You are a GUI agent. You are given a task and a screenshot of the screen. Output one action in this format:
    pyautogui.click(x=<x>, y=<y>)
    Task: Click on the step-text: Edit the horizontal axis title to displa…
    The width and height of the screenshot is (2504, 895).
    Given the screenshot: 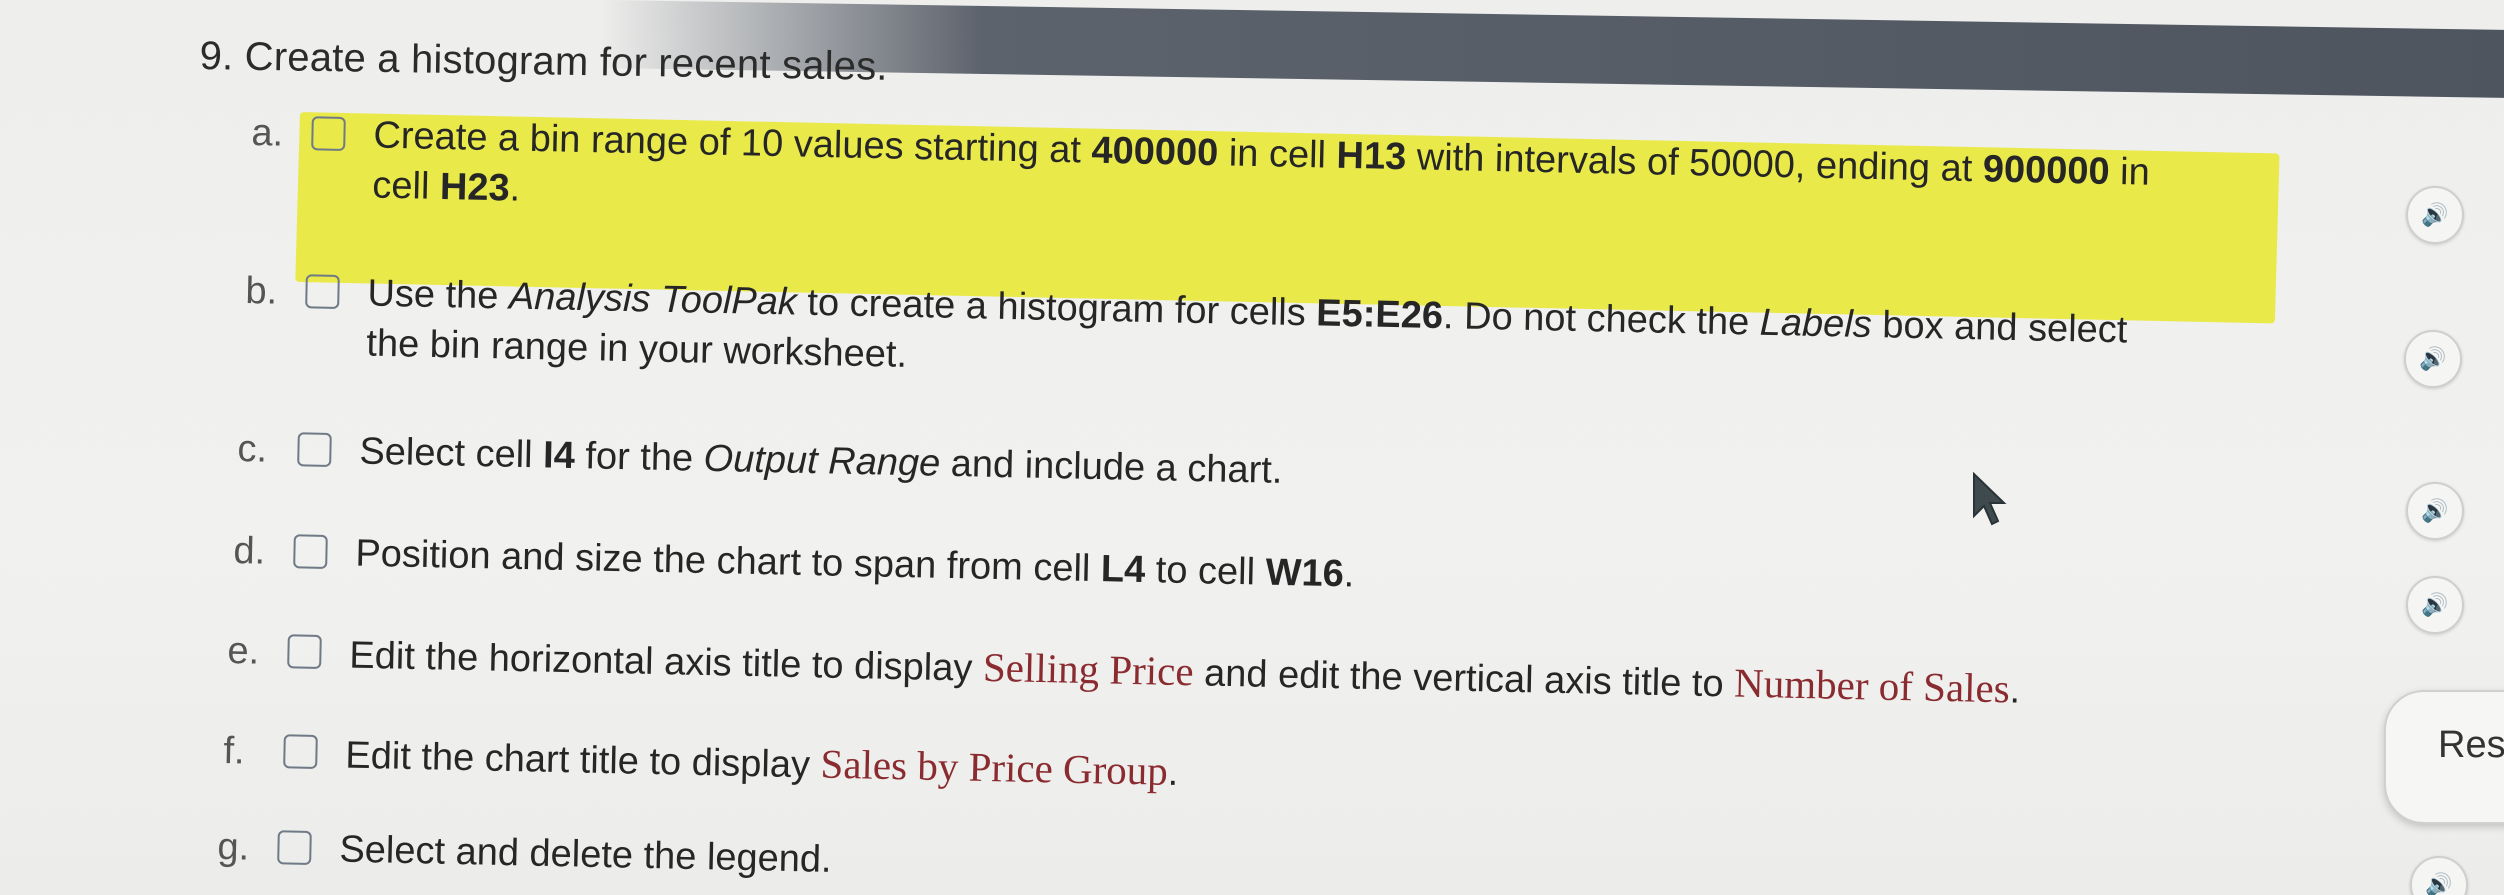 What is the action you would take?
    pyautogui.click(x=1185, y=672)
    